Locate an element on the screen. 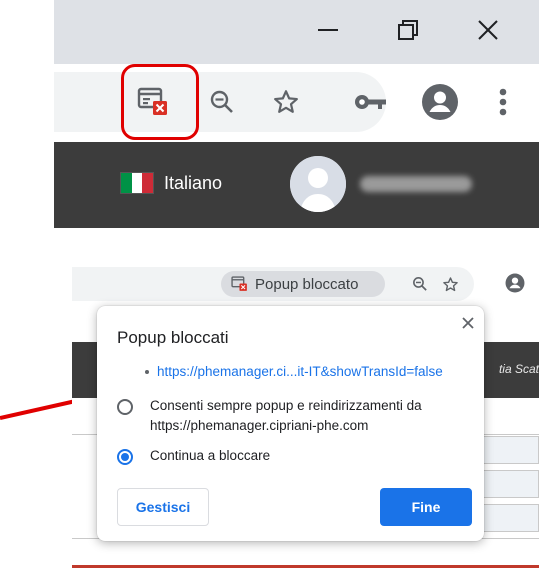  page-header-text: tia Scat is located at coordinates (518, 369).